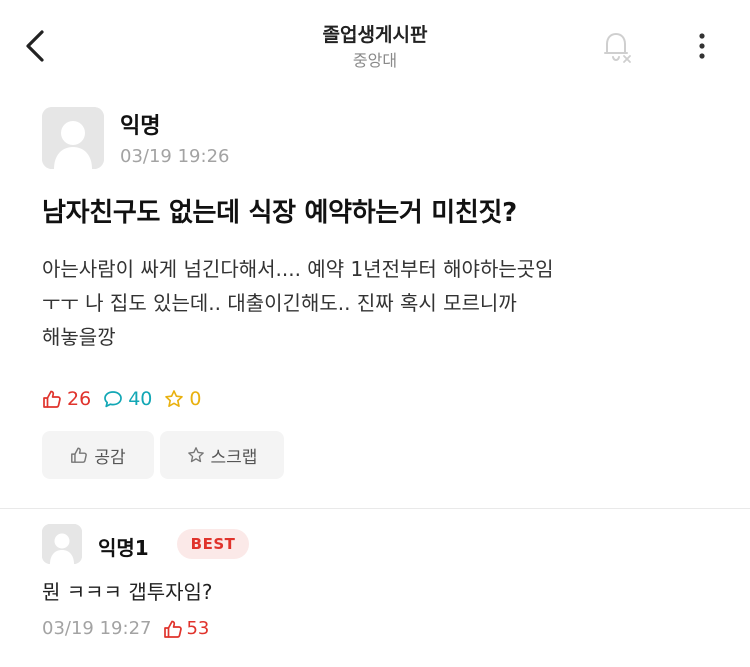 This screenshot has height=667, width=750. I want to click on like-count: 26, so click(79, 399).